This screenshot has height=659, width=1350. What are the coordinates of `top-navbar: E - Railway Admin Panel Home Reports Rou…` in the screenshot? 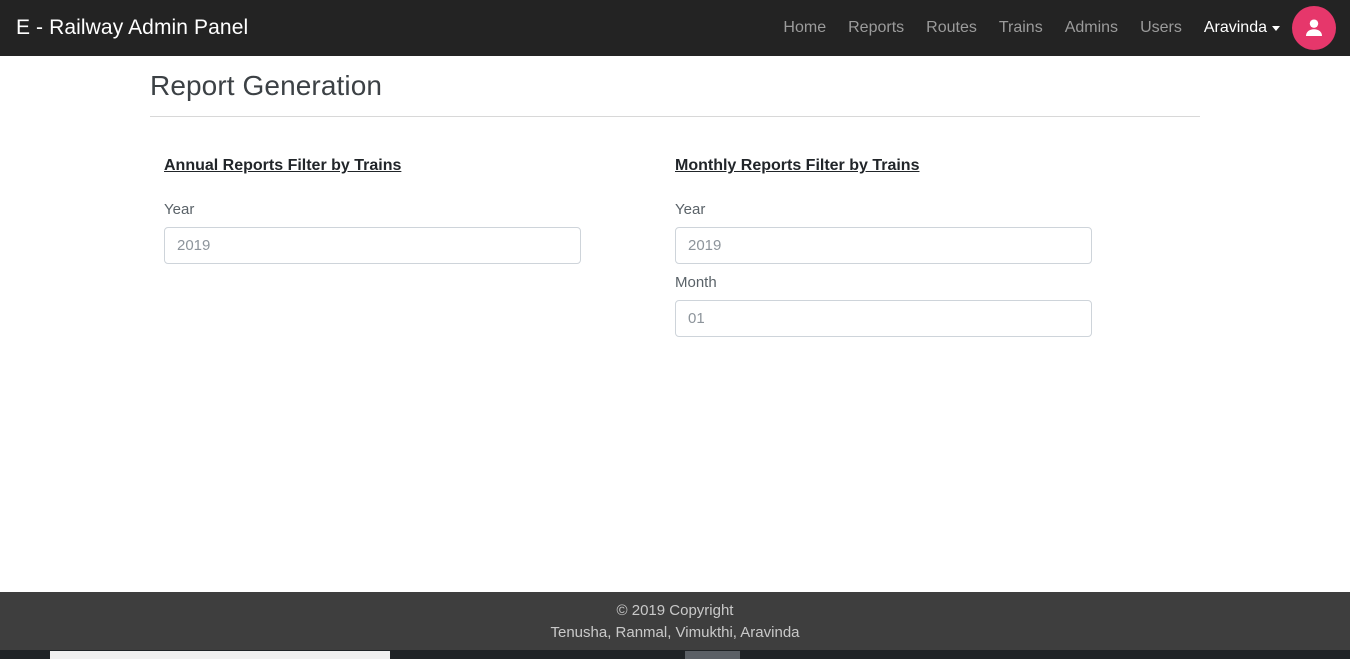 It's located at (675, 28).